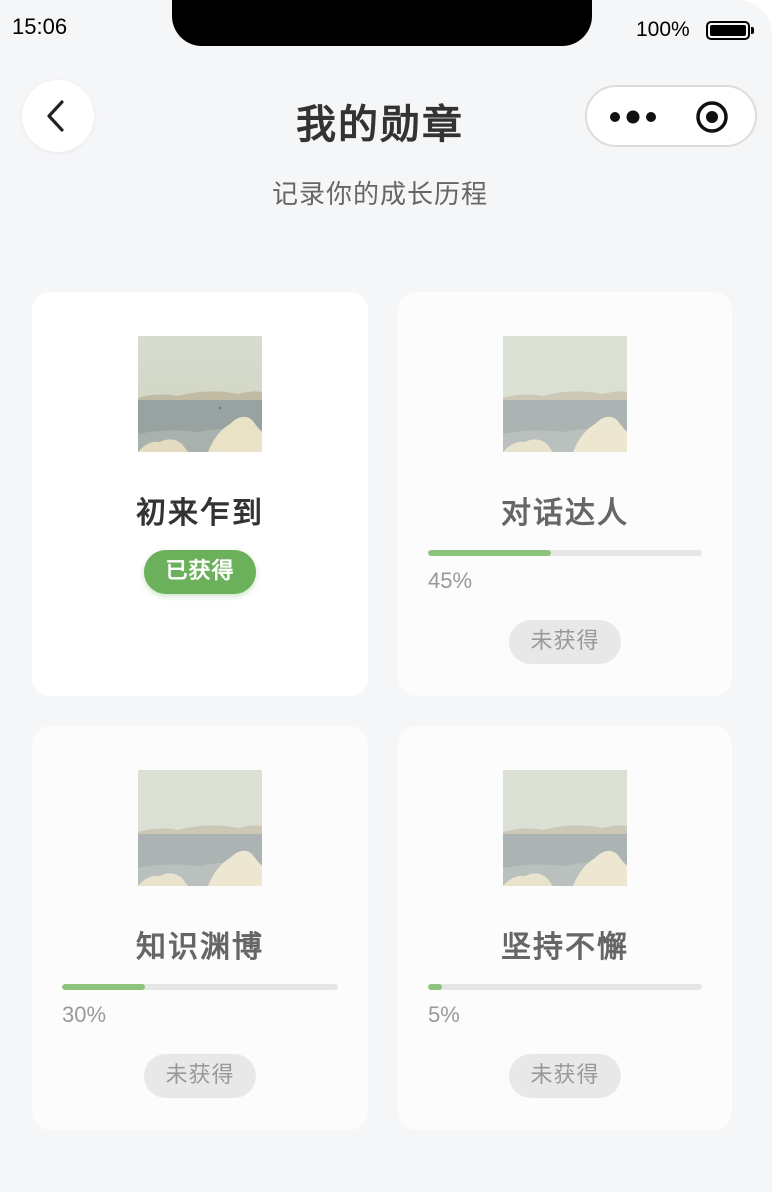  I want to click on progress-percentage: 45%, so click(450, 580).